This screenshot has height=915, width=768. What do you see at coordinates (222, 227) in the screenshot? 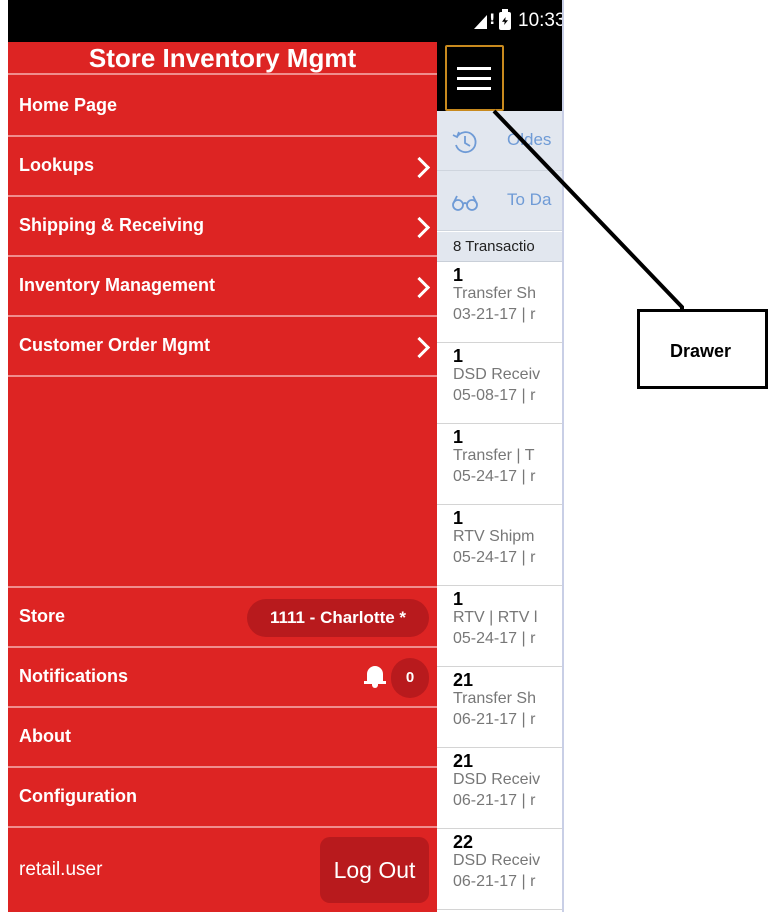
I see `nav-item-shipping-receiving: Shipping & Receiving` at bounding box center [222, 227].